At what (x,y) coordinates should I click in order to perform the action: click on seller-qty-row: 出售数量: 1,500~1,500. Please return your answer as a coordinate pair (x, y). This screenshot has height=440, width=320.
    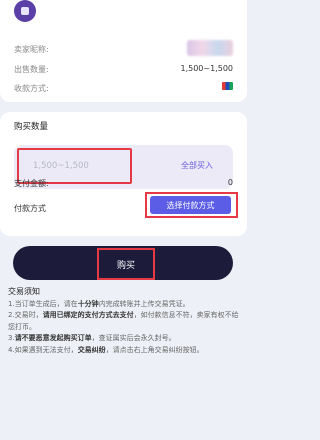
    Looking at the image, I should click on (123, 69).